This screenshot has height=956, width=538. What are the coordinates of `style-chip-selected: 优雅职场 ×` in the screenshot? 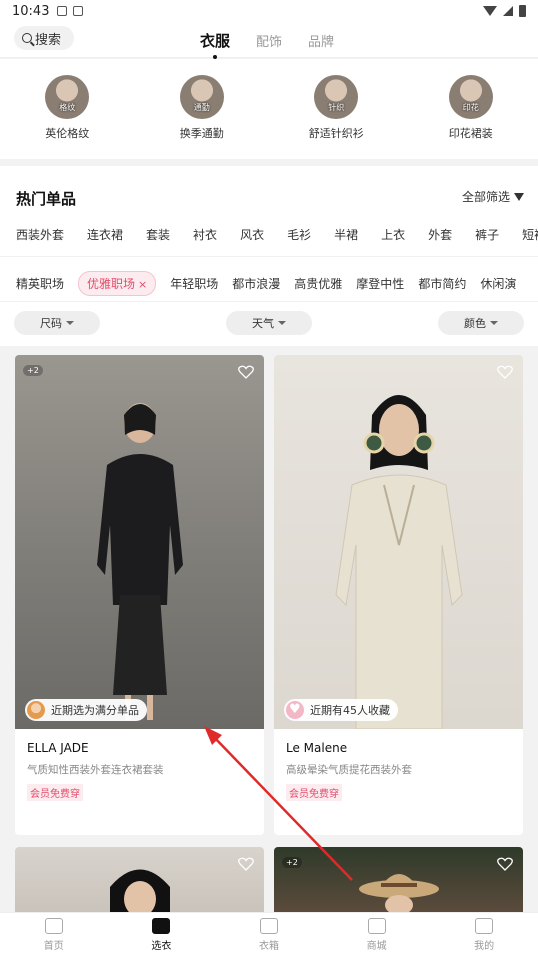 It's located at (117, 283).